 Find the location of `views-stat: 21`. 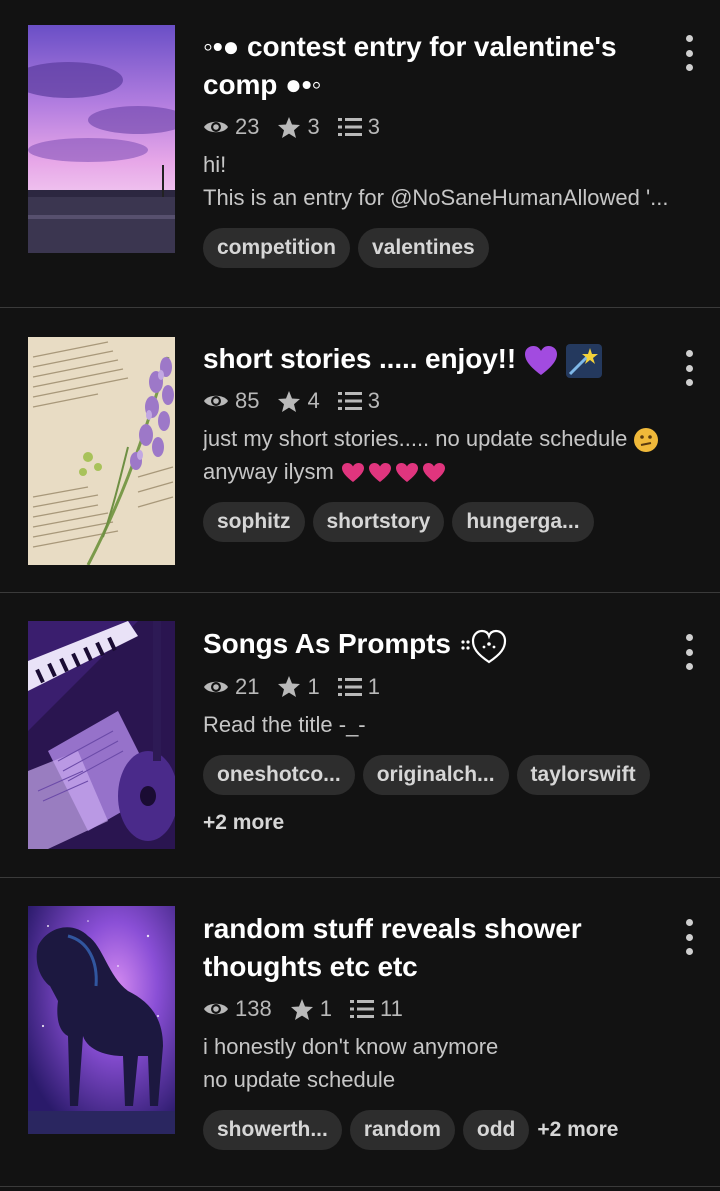

views-stat: 21 is located at coordinates (231, 687).